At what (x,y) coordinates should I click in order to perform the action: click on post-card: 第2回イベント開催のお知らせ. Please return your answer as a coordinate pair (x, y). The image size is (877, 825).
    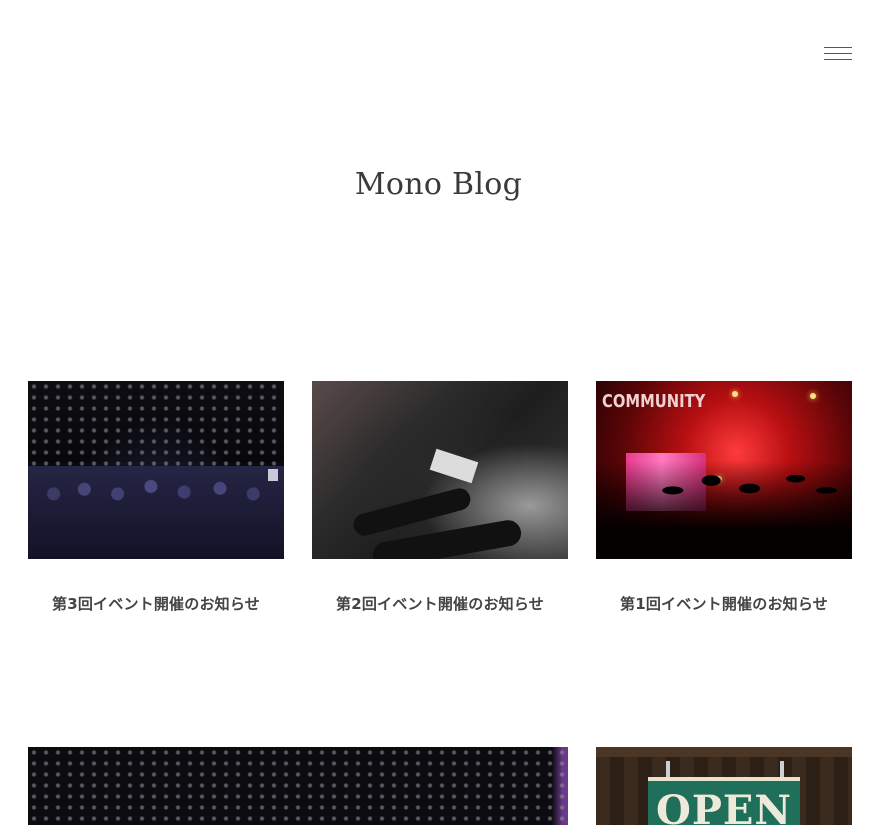
    Looking at the image, I should click on (440, 497).